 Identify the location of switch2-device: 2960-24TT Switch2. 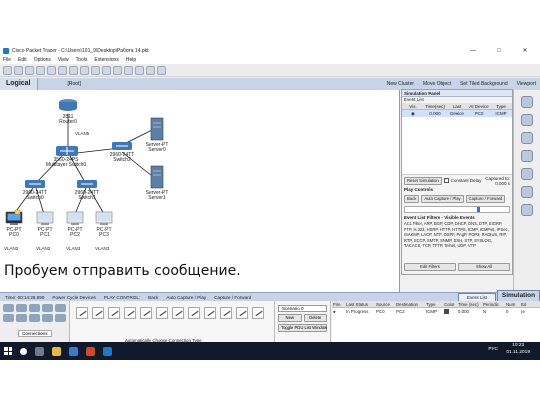
(122, 152).